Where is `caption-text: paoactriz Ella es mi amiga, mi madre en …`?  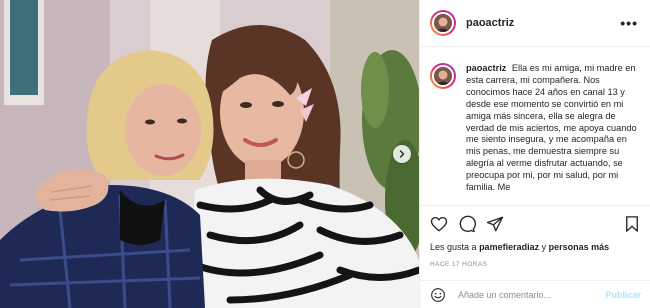
caption-text: paoactriz Ella es mi amiga, mi madre en … is located at coordinates (553, 134).